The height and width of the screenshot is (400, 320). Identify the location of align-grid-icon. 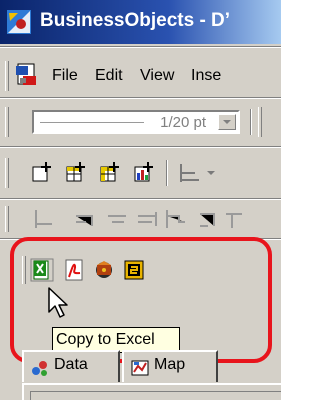
(207, 219).